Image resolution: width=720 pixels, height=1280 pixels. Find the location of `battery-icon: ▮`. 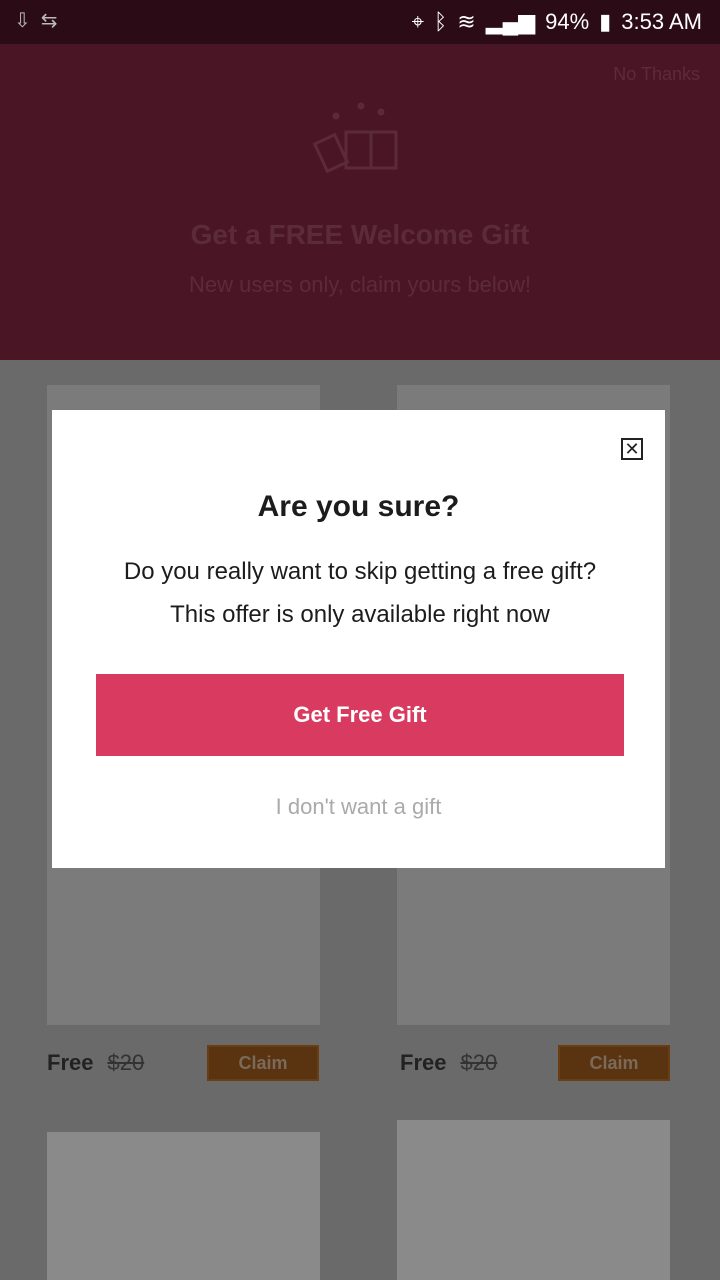

battery-icon: ▮ is located at coordinates (605, 21).